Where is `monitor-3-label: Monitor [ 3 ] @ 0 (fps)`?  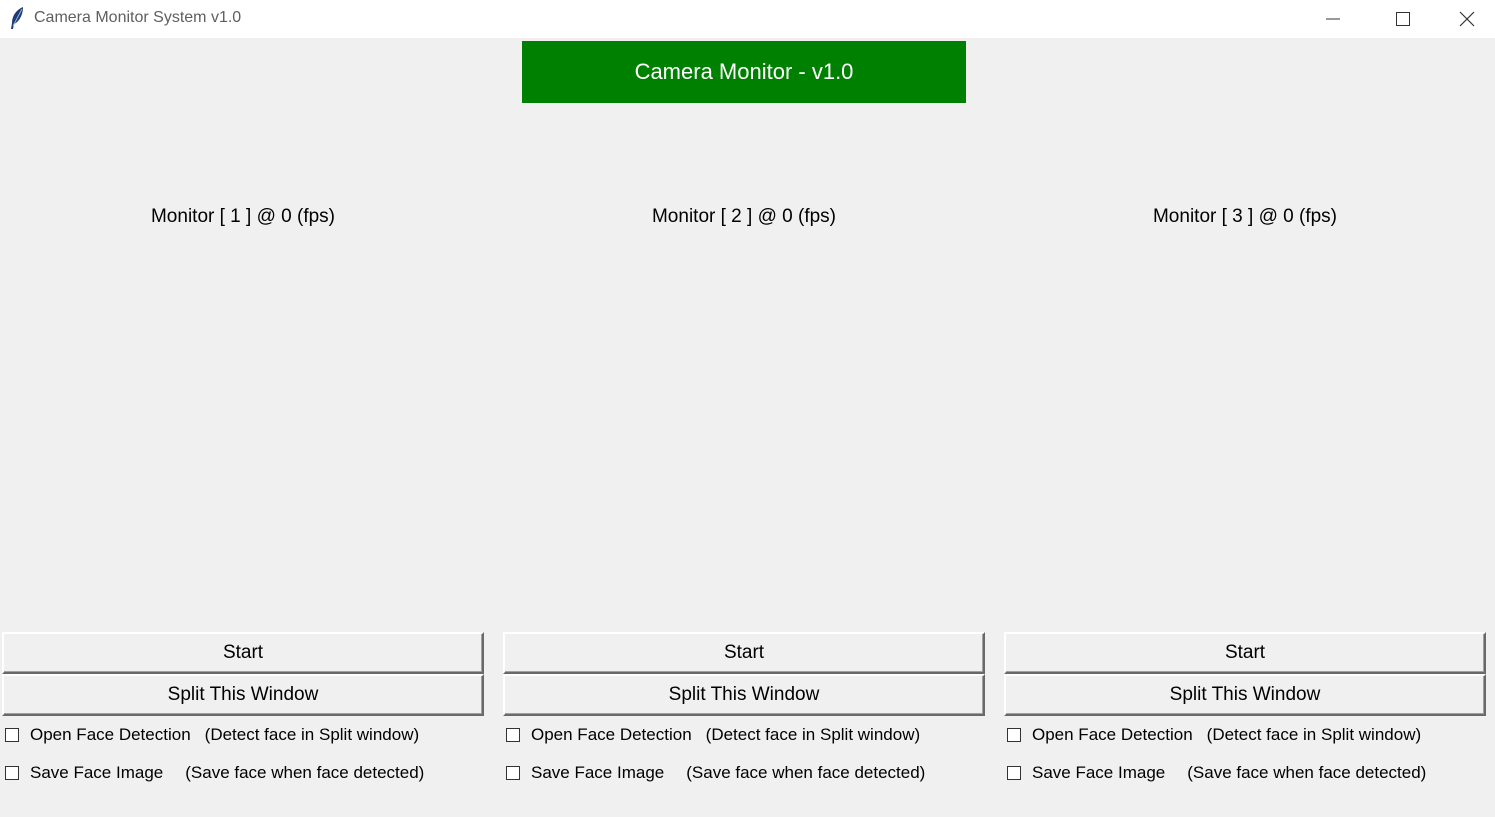 monitor-3-label: Monitor [ 3 ] @ 0 (fps) is located at coordinates (1244, 216).